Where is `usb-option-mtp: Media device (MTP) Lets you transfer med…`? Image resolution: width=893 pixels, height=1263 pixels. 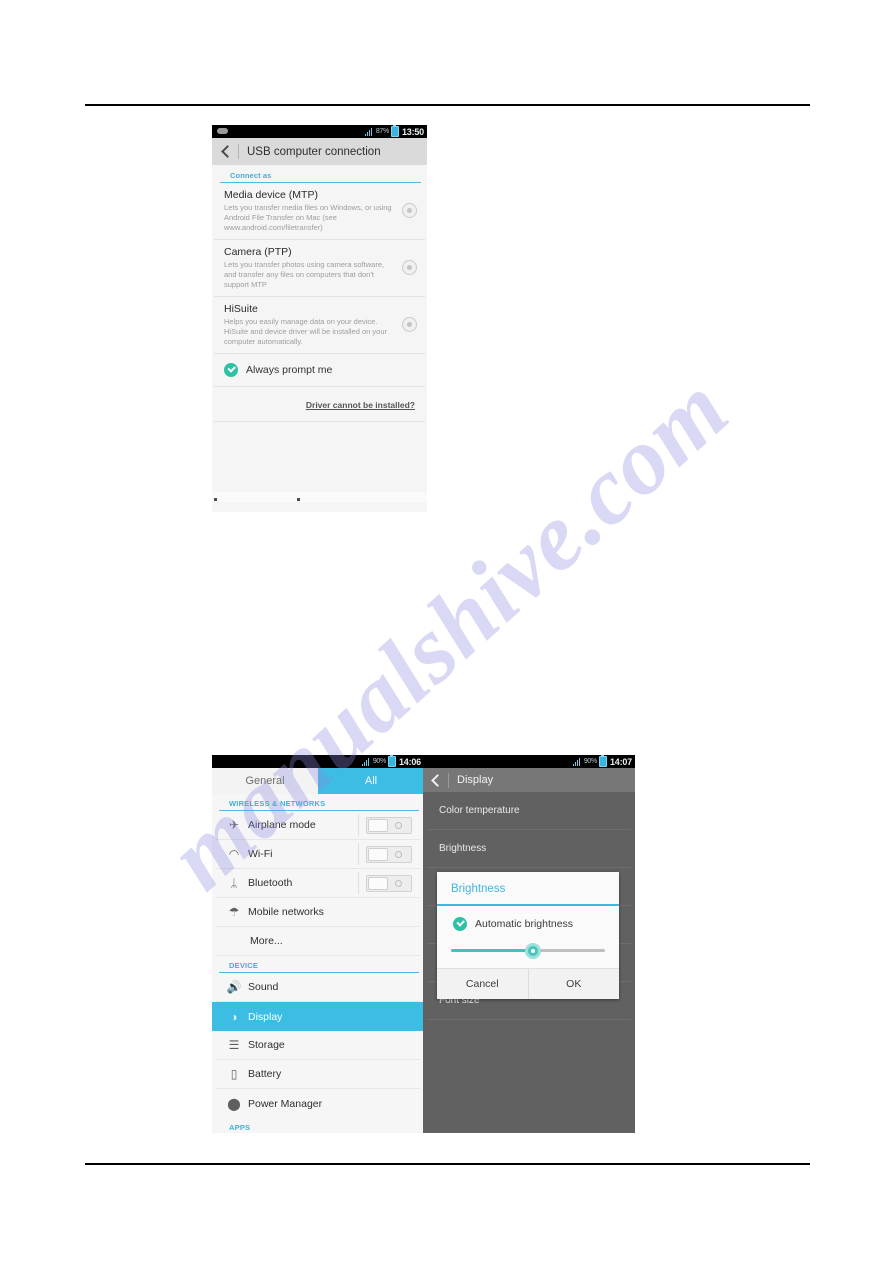
usb-option-mtp: Media device (MTP) Lets you transfer med… is located at coordinates (319, 211).